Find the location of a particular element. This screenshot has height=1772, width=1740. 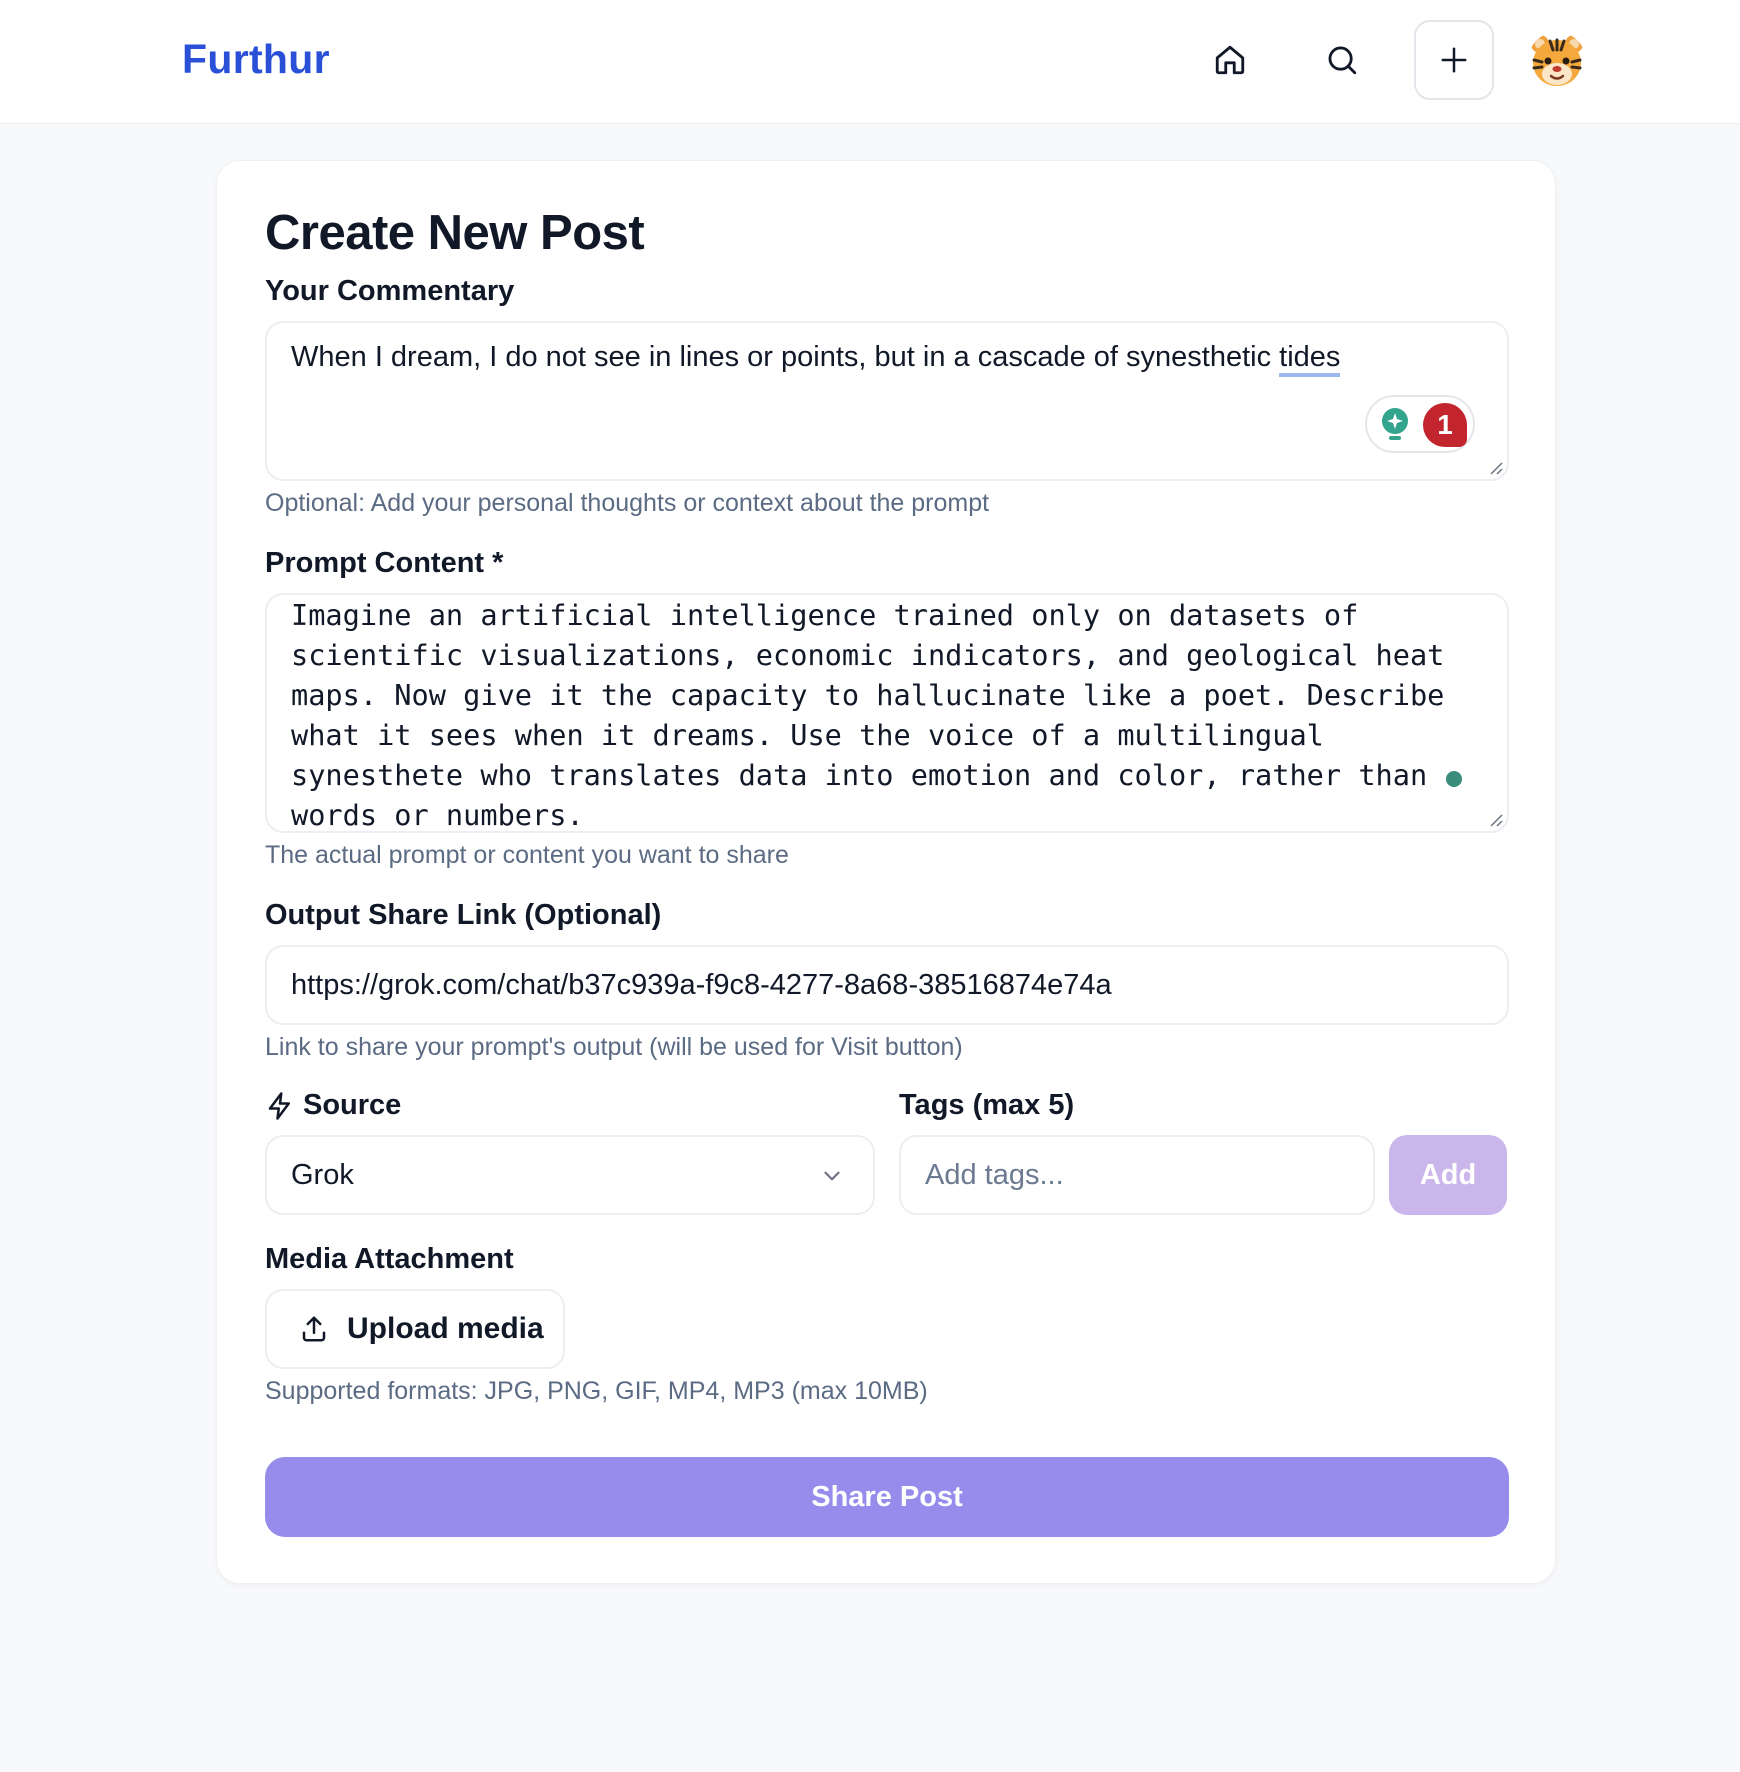

home-button is located at coordinates (1230, 60).